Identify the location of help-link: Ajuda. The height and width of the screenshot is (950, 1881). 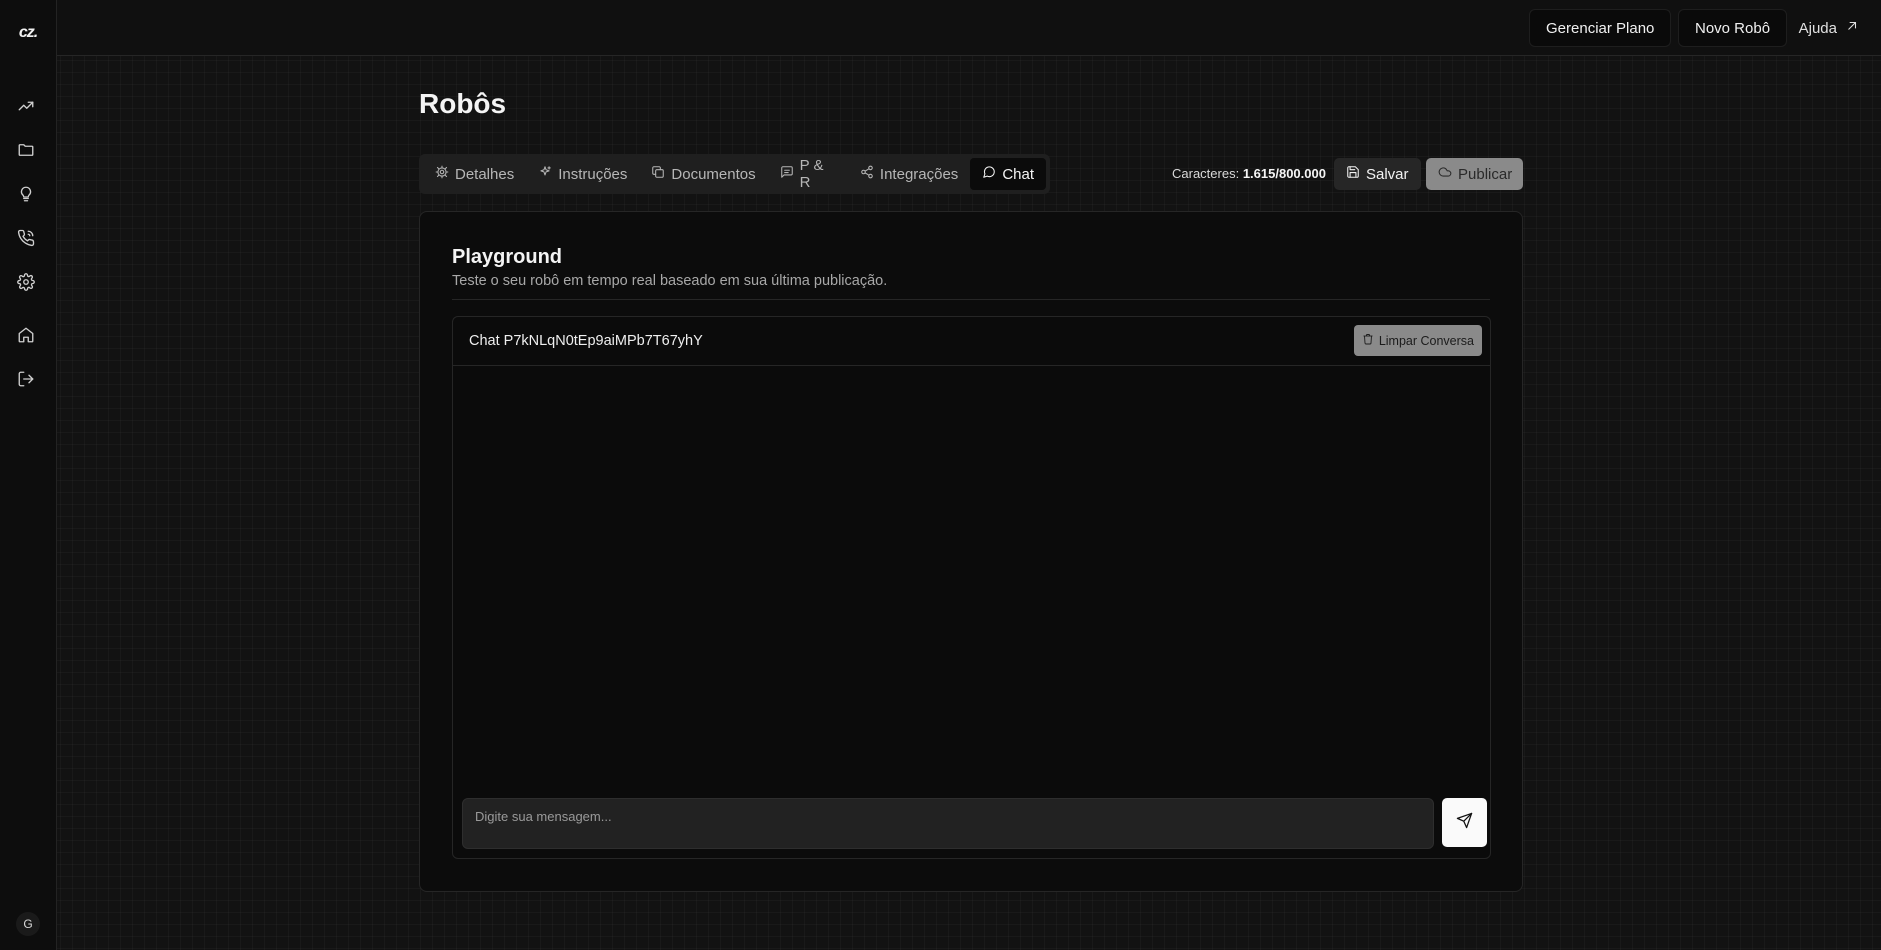
(1829, 28).